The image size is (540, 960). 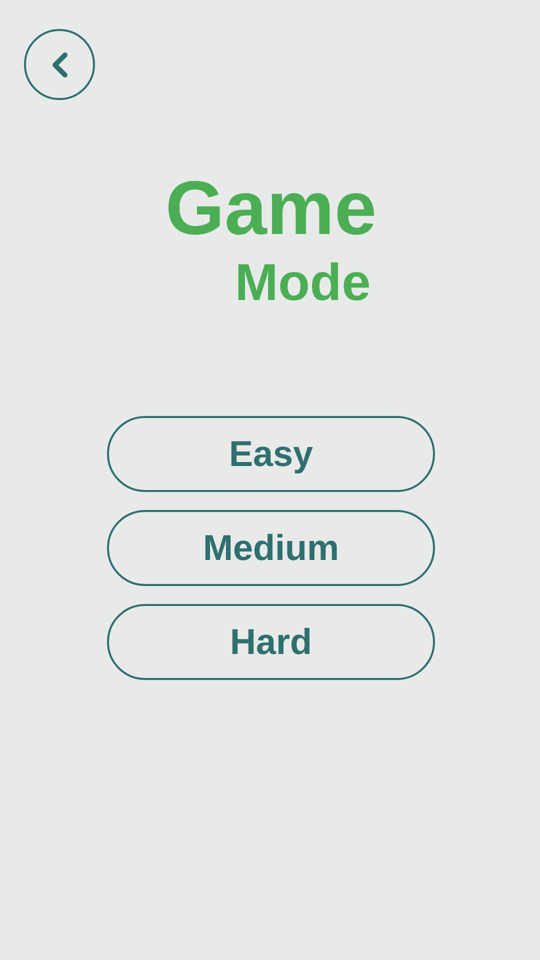 I want to click on back-icon, so click(x=60, y=64).